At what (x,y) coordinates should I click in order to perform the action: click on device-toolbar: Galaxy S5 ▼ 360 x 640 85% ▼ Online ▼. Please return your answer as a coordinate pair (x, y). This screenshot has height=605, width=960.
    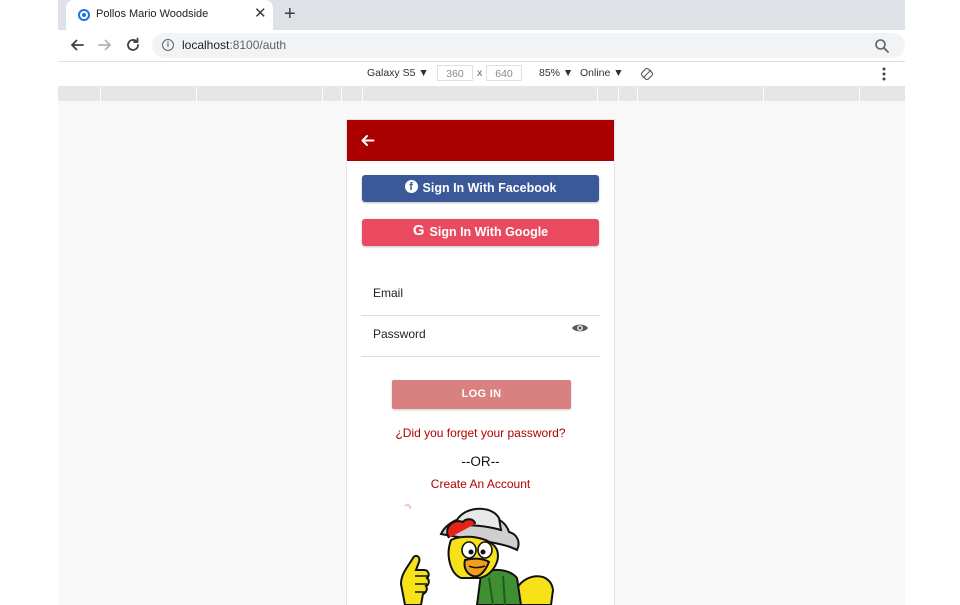
    Looking at the image, I should click on (481, 74).